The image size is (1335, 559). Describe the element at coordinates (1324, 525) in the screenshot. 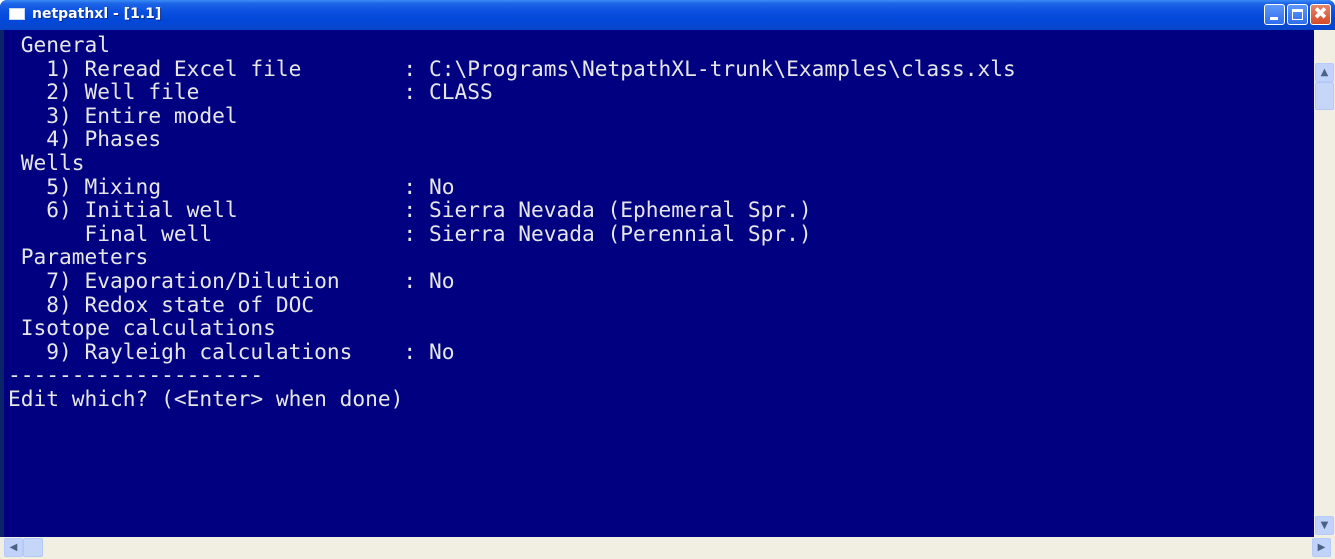

I see `scroll-down-icon: ▼` at that location.